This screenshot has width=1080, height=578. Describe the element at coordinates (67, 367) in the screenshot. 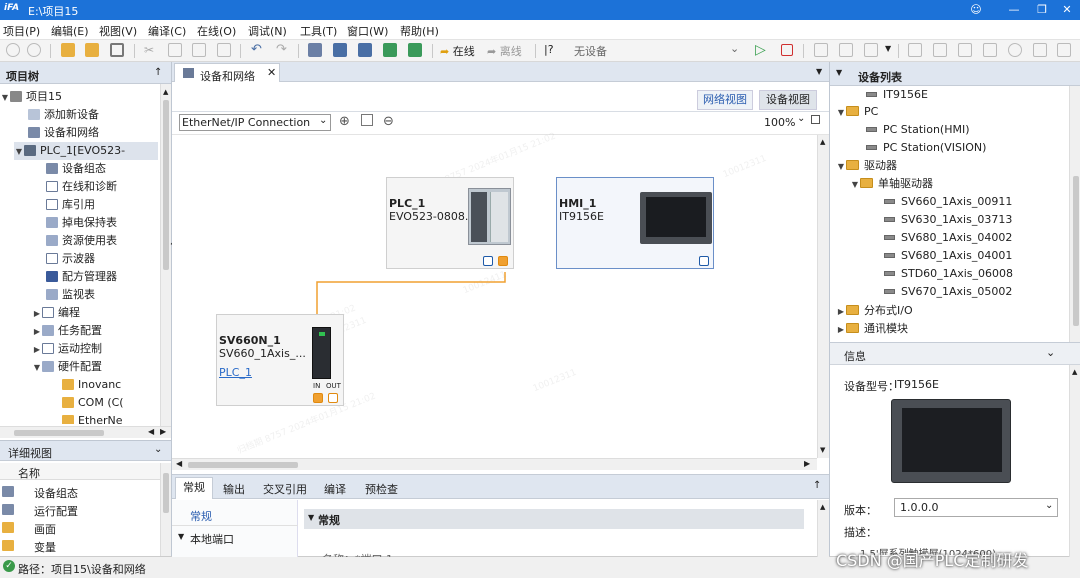

I see `tree-item-hardware-config: ▼ 硬件配置` at that location.